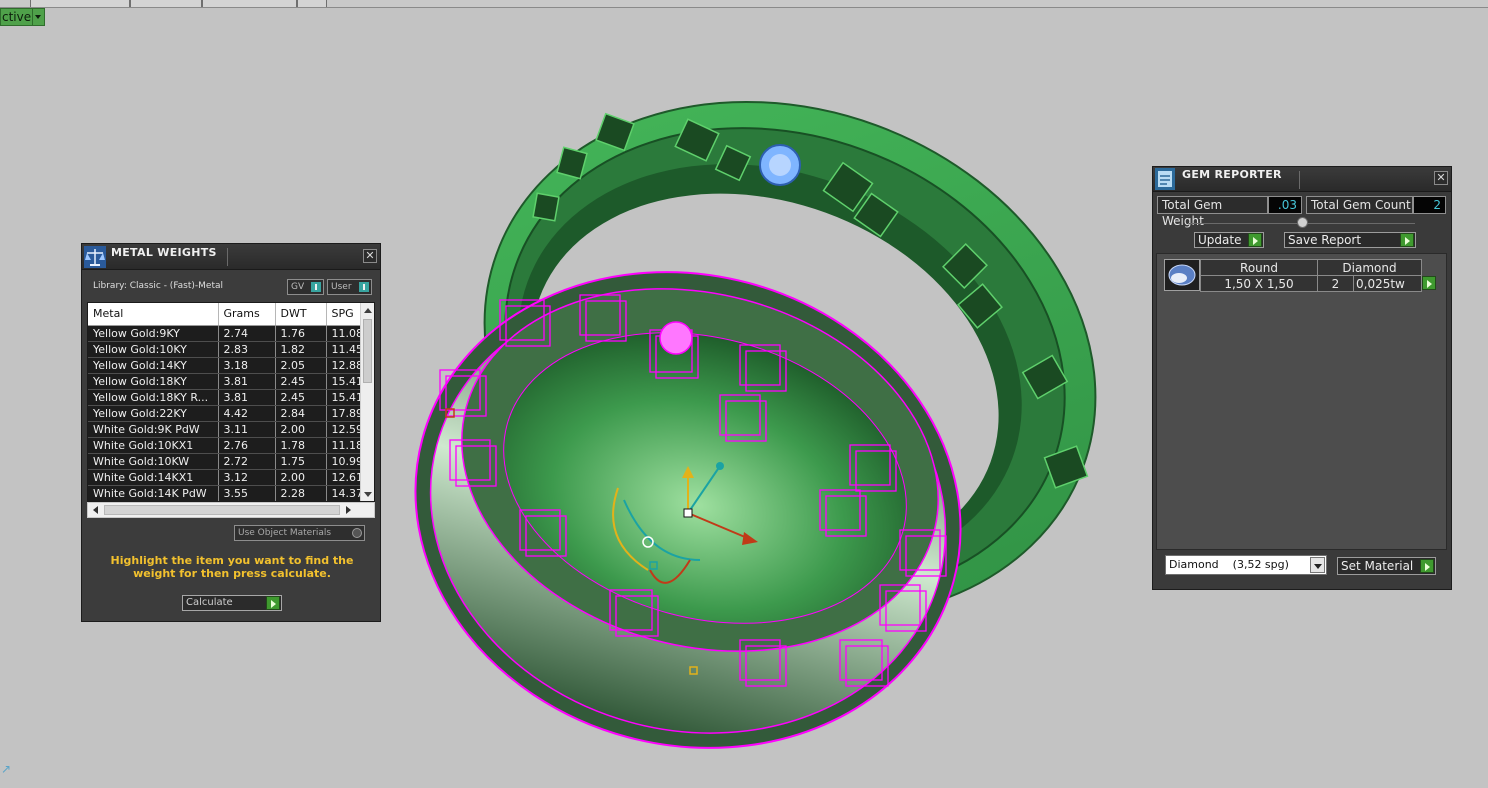  I want to click on update-button: Update, so click(1229, 240).